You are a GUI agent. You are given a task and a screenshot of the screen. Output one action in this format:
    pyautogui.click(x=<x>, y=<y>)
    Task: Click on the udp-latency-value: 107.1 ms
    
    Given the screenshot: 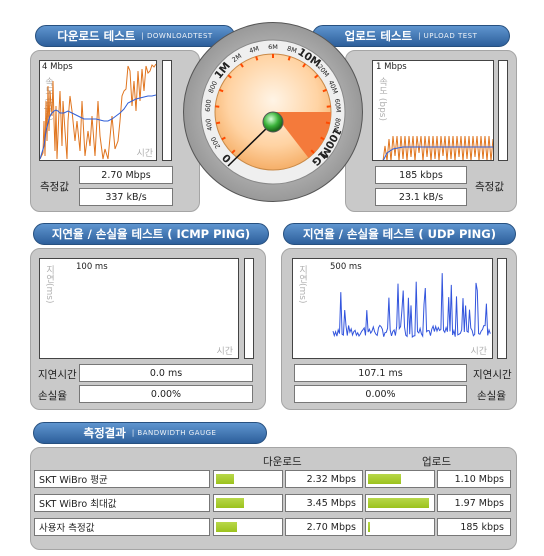 What is the action you would take?
    pyautogui.click(x=380, y=373)
    